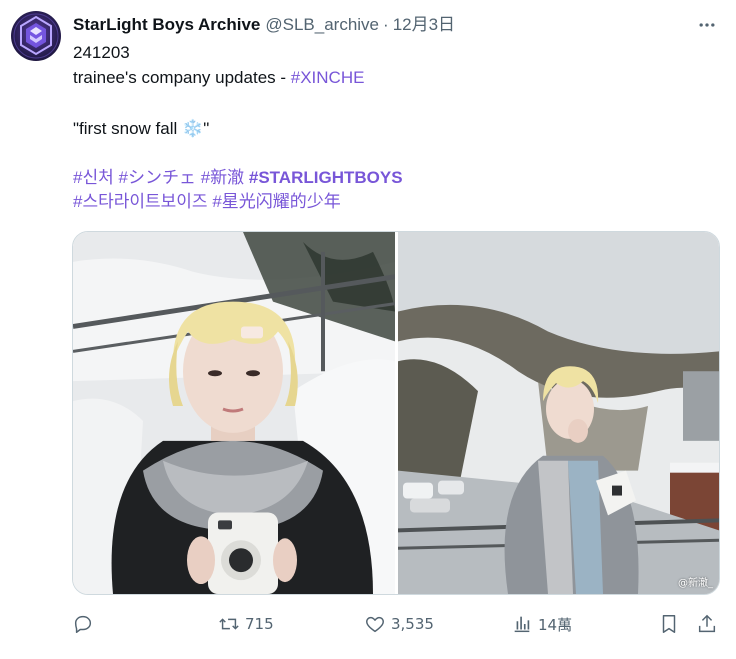 The width and height of the screenshot is (736, 659). Describe the element at coordinates (128, 128) in the screenshot. I see `quote-text-open: "first snow fall` at that location.